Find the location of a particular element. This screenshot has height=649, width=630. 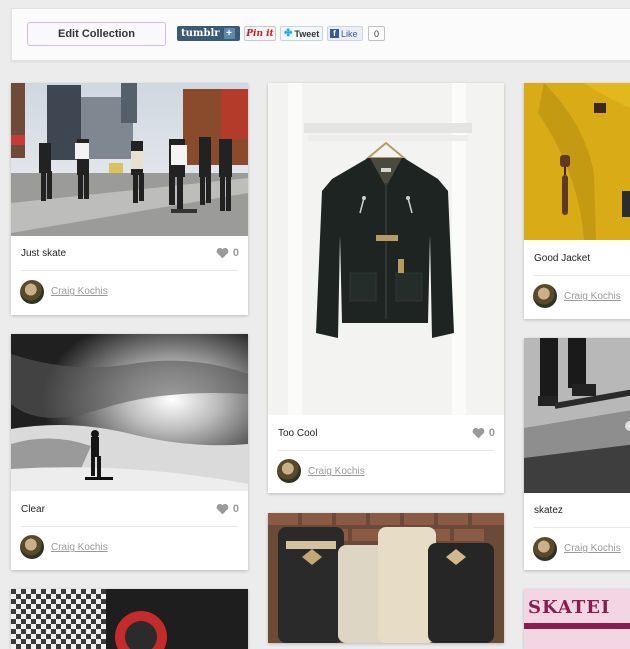

pin-caption: Good Jacket is located at coordinates (562, 258).